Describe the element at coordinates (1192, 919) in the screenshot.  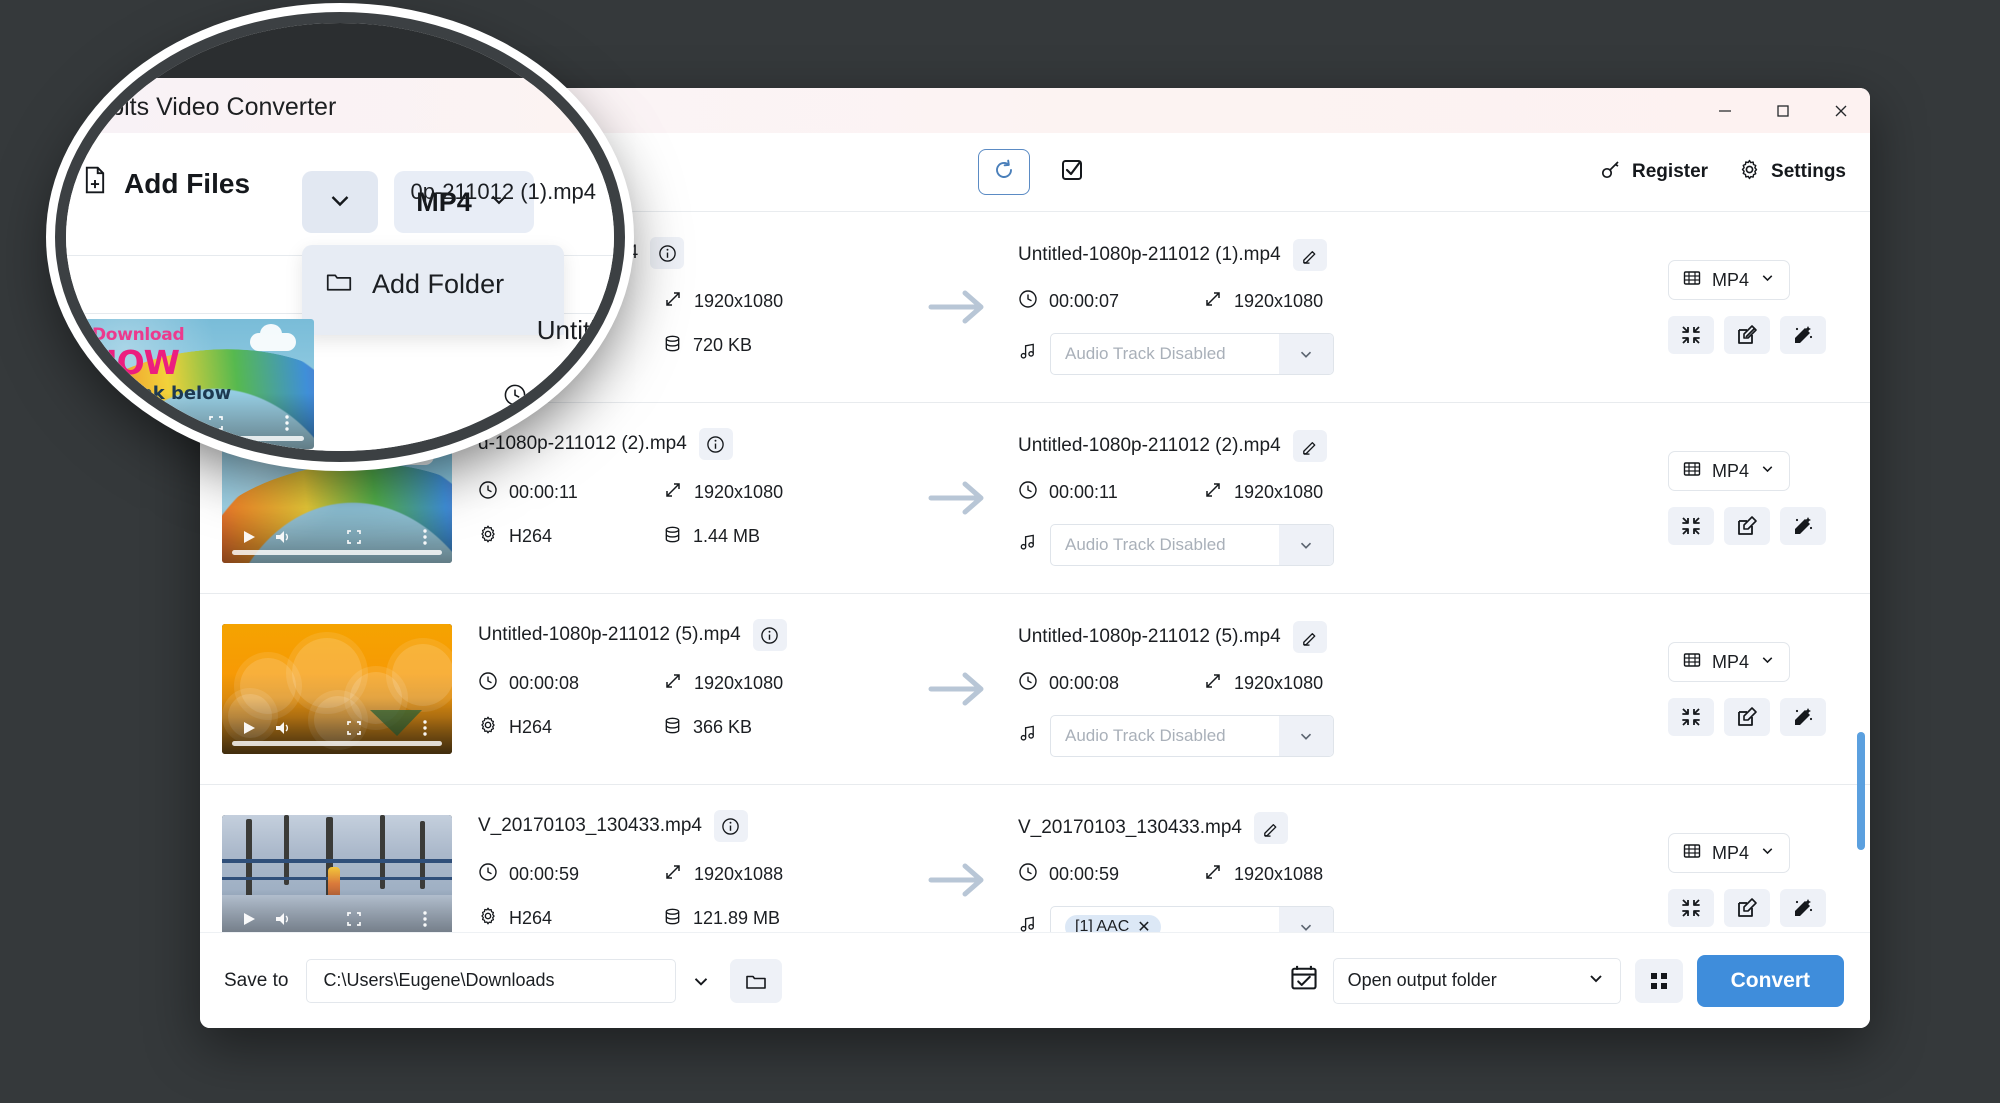
I see `audio-track-select: [1] AAC ✕` at that location.